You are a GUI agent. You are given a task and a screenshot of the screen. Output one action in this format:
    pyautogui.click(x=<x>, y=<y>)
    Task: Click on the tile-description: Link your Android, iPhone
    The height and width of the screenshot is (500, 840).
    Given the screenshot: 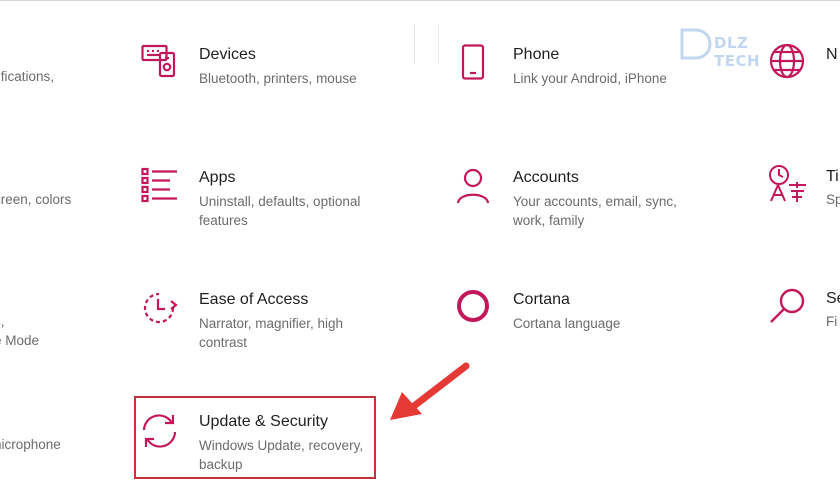 What is the action you would take?
    pyautogui.click(x=590, y=78)
    